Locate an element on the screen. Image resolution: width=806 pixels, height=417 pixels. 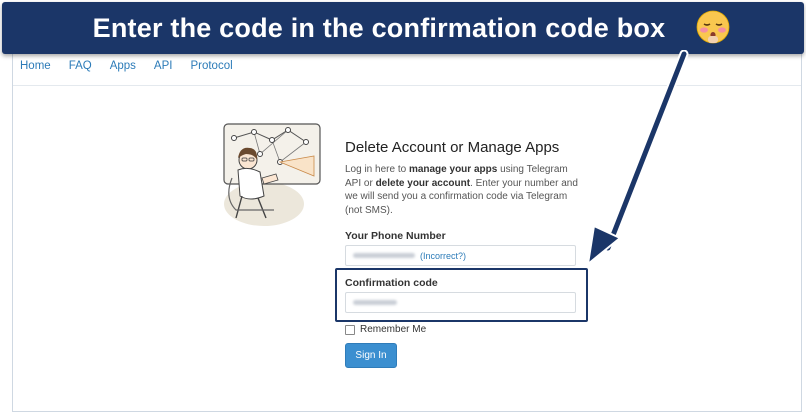
face-with-rosy-cheeks-emoji-icon is located at coordinates (713, 27).